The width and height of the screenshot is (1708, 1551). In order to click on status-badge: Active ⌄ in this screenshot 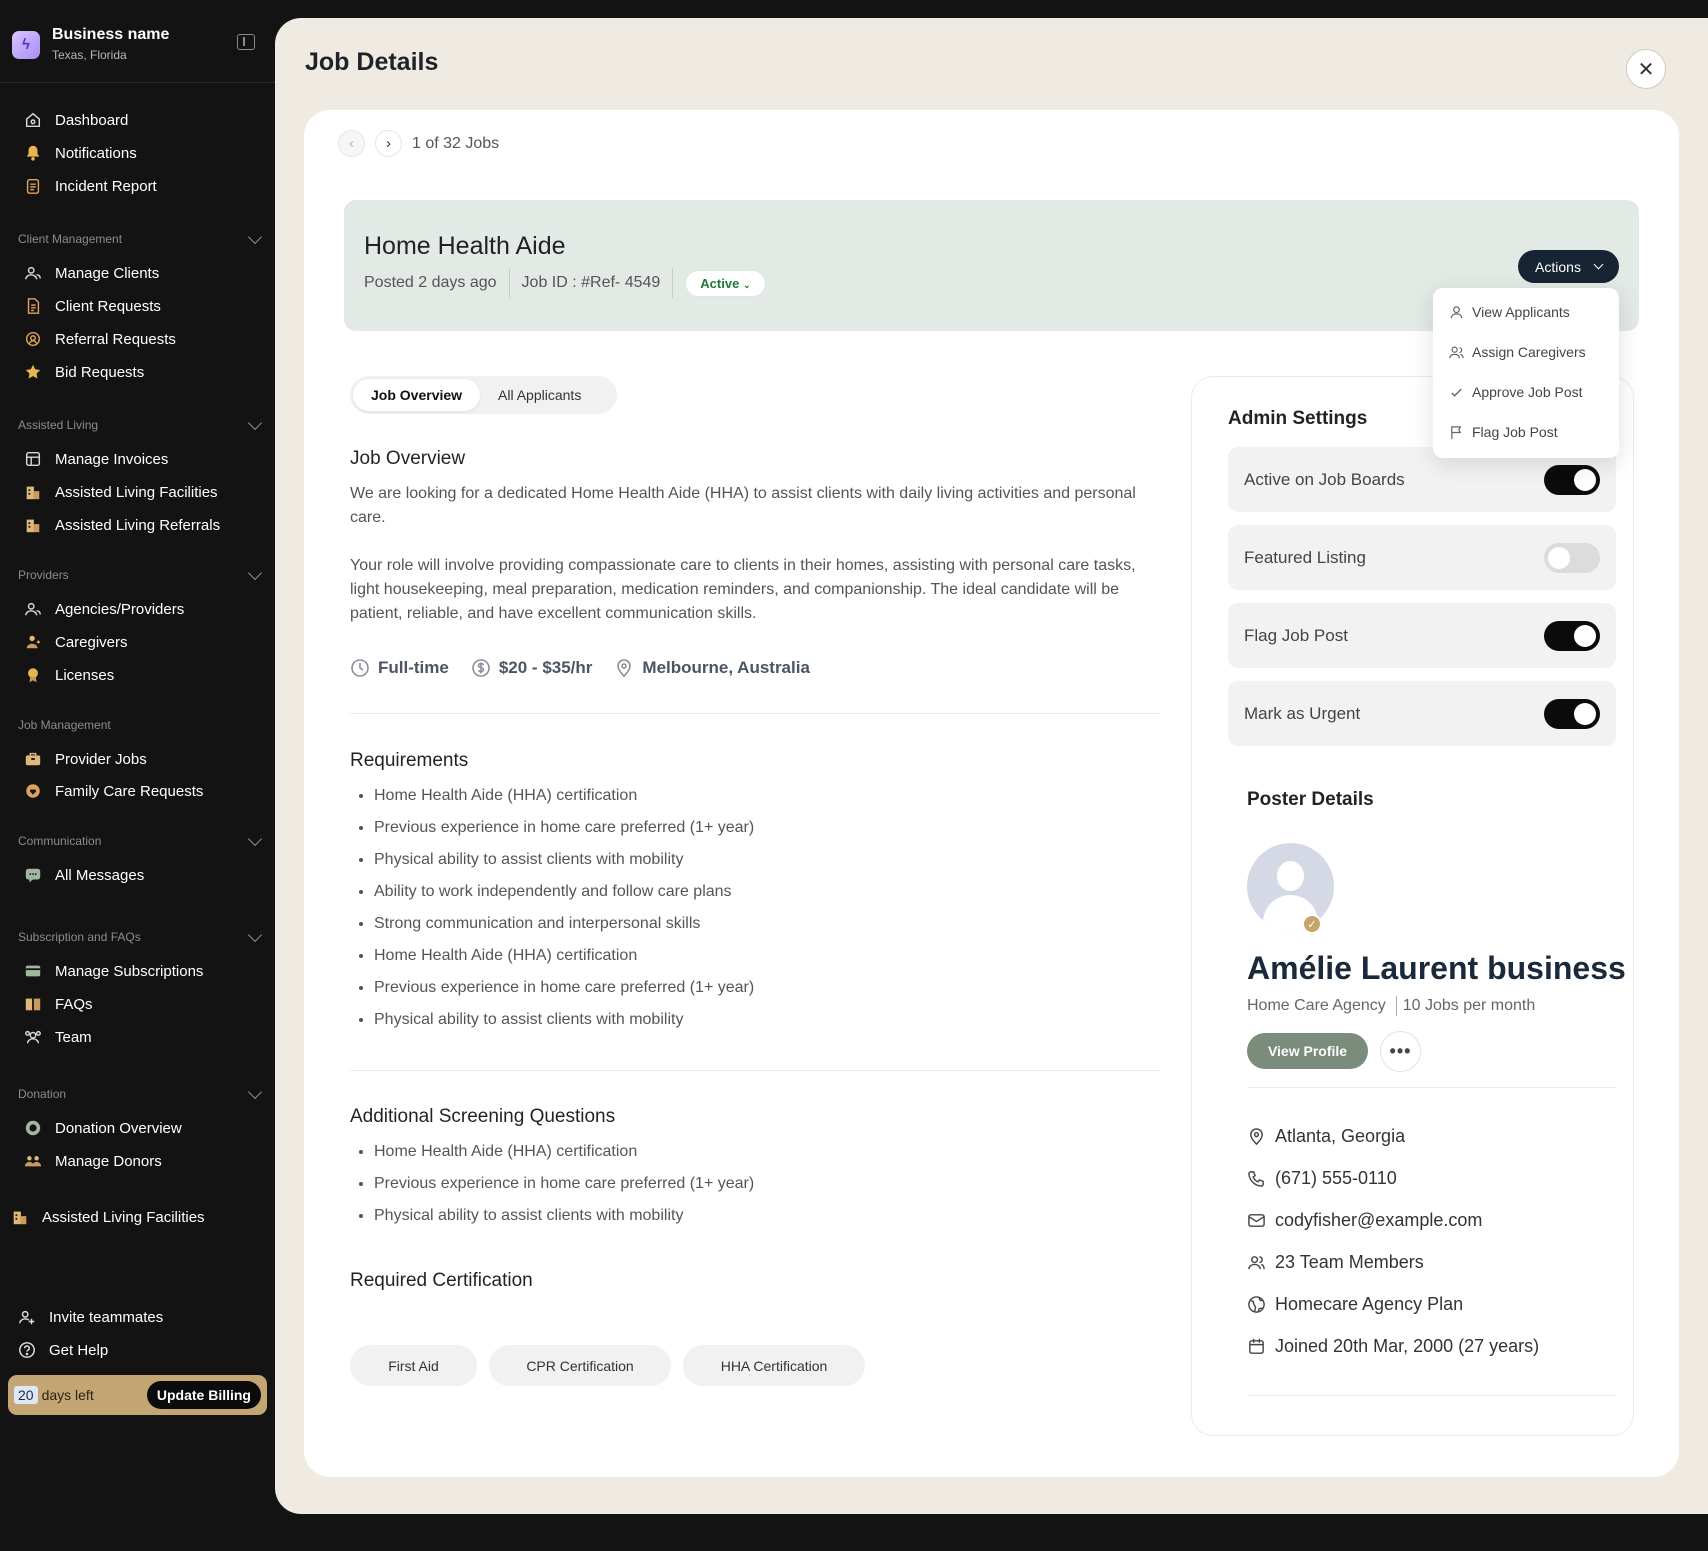, I will do `click(725, 283)`.